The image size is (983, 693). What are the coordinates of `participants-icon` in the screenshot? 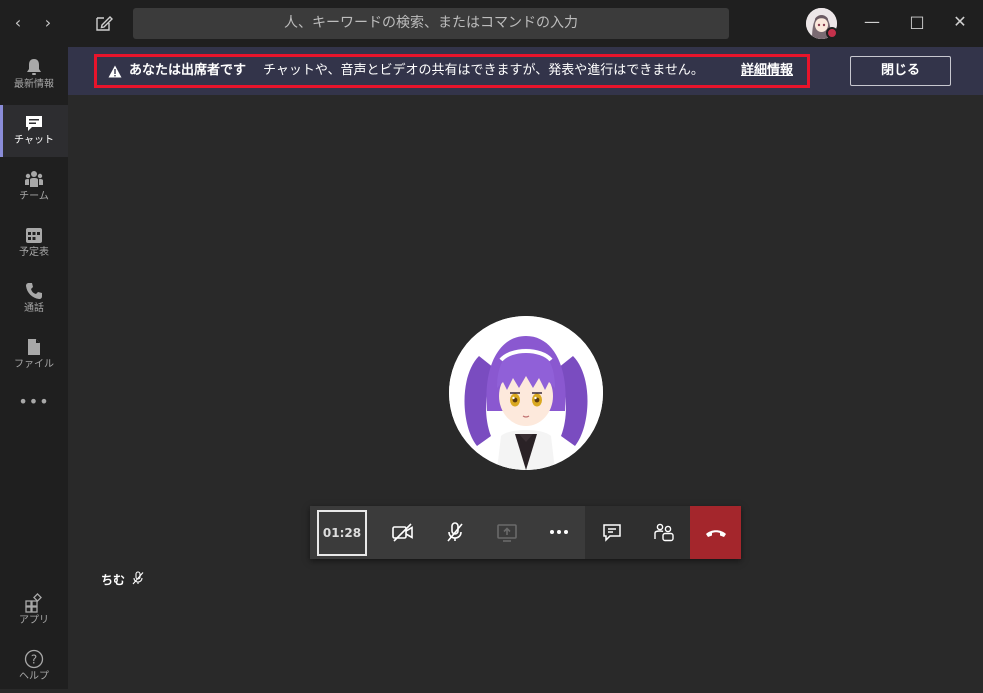 It's located at (664, 532).